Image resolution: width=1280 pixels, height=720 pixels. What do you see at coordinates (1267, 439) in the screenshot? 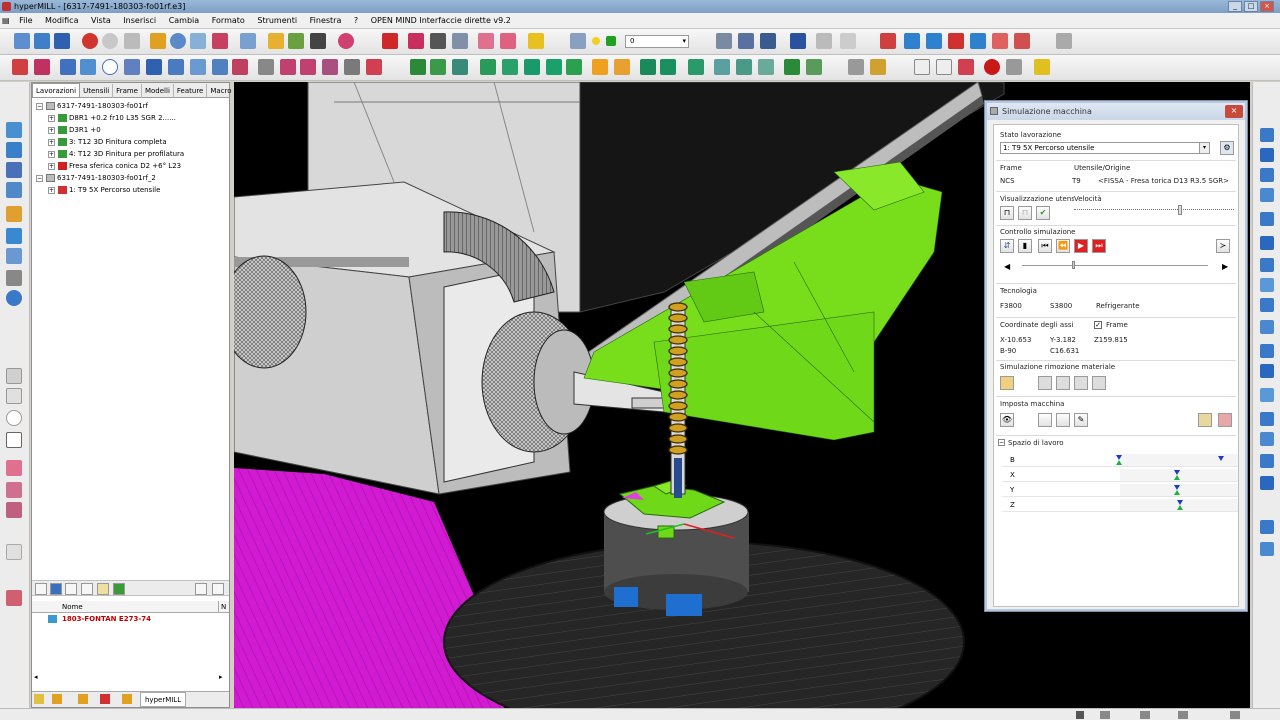
I see `right-tool-15-icon` at bounding box center [1267, 439].